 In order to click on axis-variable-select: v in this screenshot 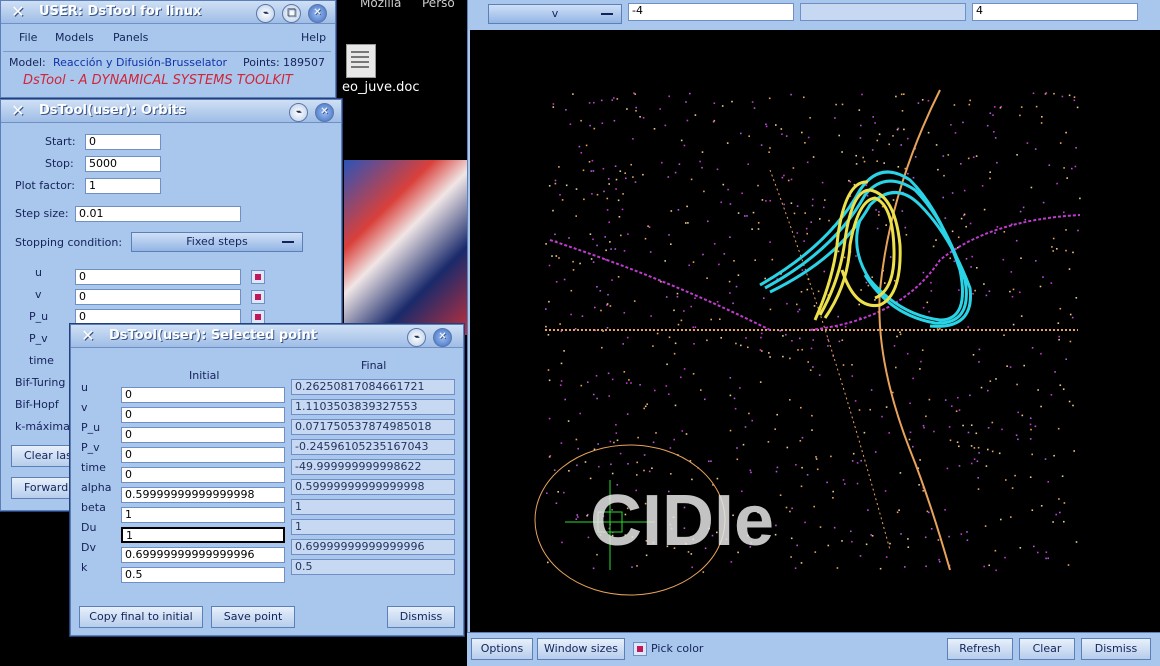, I will do `click(555, 14)`.